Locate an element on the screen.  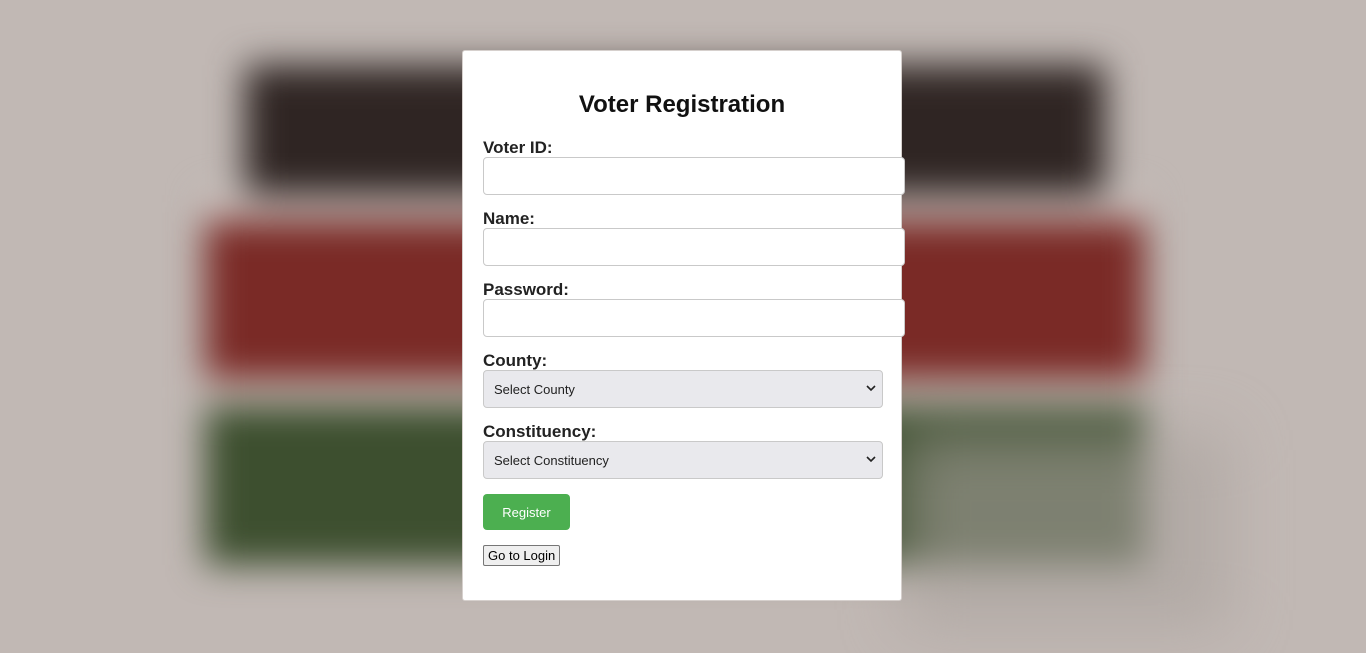
constituency-select: Select Constituency is located at coordinates (683, 460).